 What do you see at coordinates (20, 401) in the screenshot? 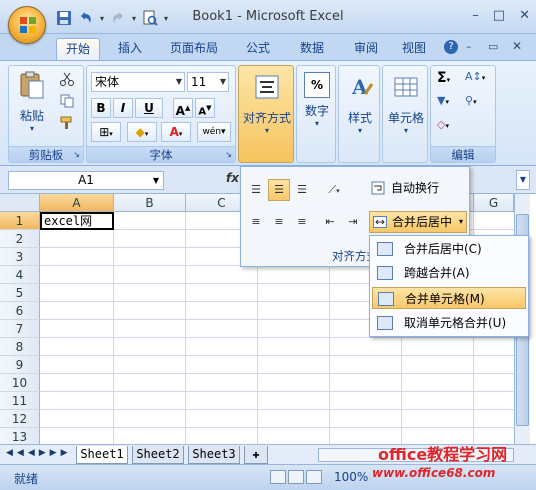
I see `row-header: 11` at bounding box center [20, 401].